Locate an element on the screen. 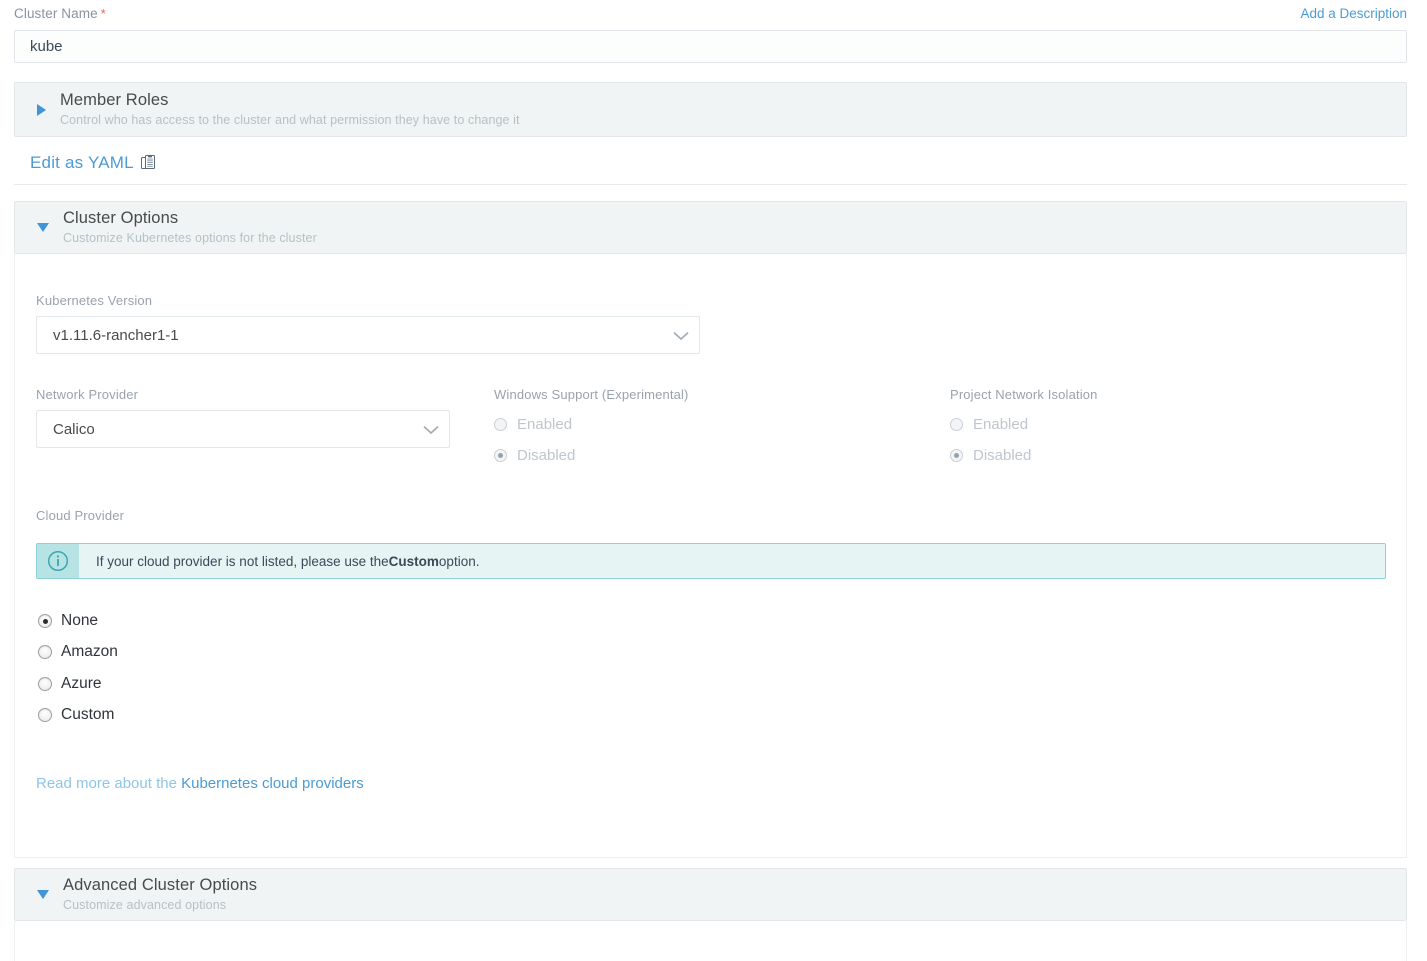  accordion-advanced-cluster-options-title: Advanced Cluster Options is located at coordinates (160, 885).